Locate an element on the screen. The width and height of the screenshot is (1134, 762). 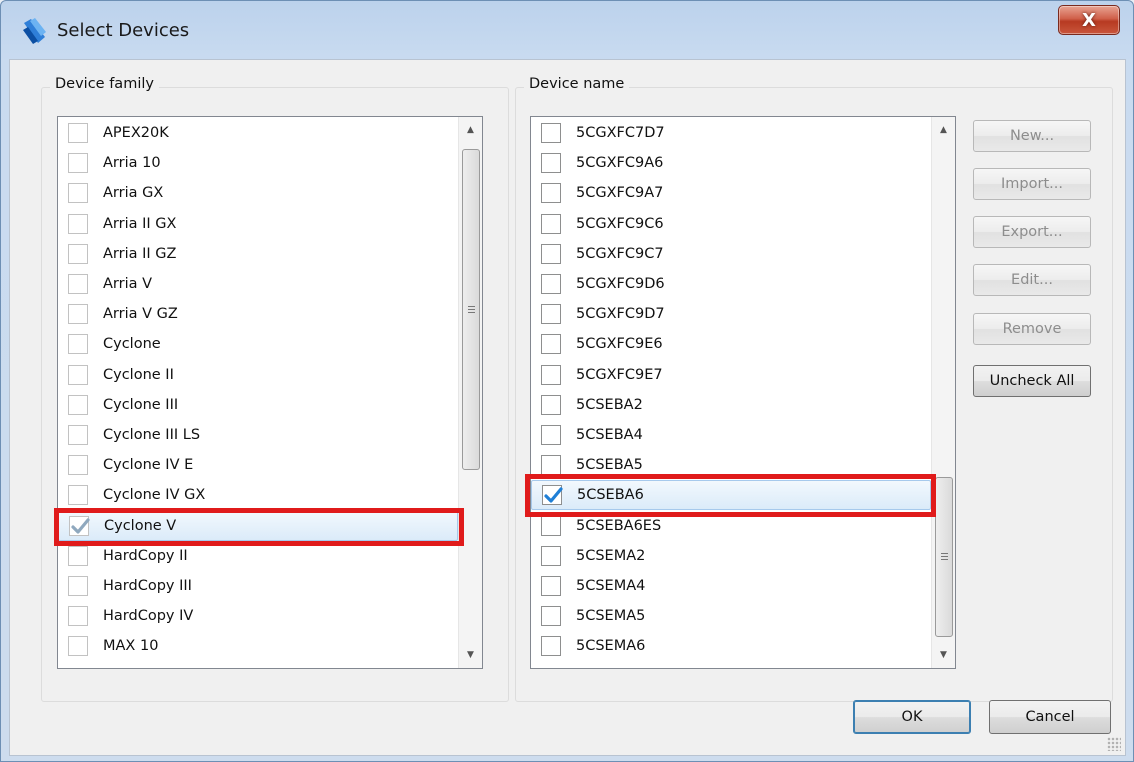
list-item: 5CSEMA4 is located at coordinates (731, 586).